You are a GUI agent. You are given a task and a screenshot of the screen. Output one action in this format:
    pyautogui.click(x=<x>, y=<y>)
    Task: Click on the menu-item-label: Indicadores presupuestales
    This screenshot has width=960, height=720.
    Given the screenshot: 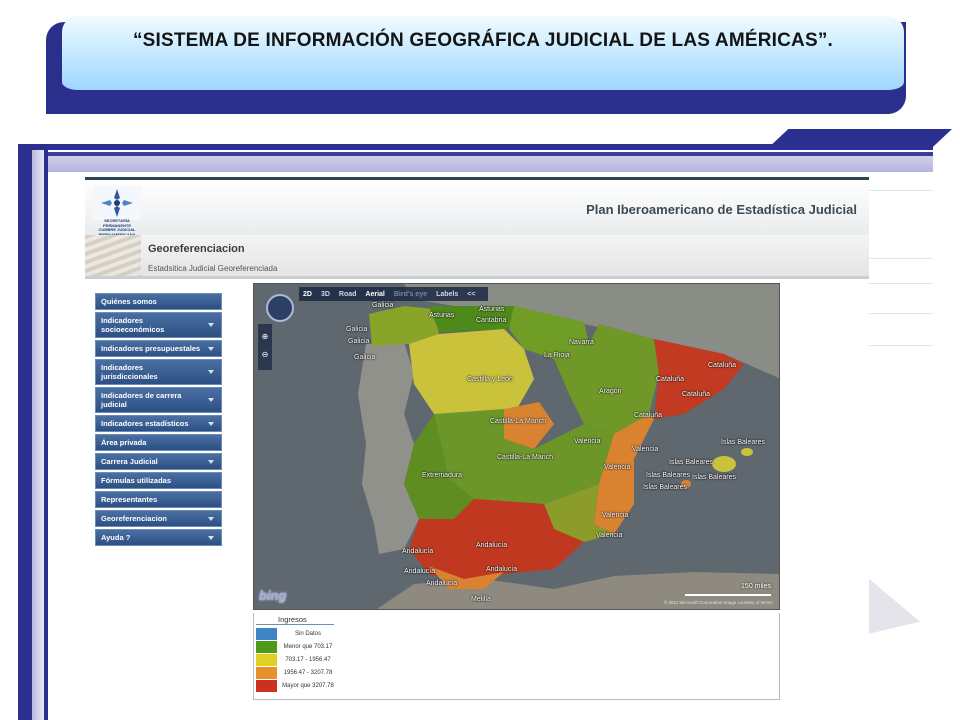 What is the action you would take?
    pyautogui.click(x=151, y=348)
    